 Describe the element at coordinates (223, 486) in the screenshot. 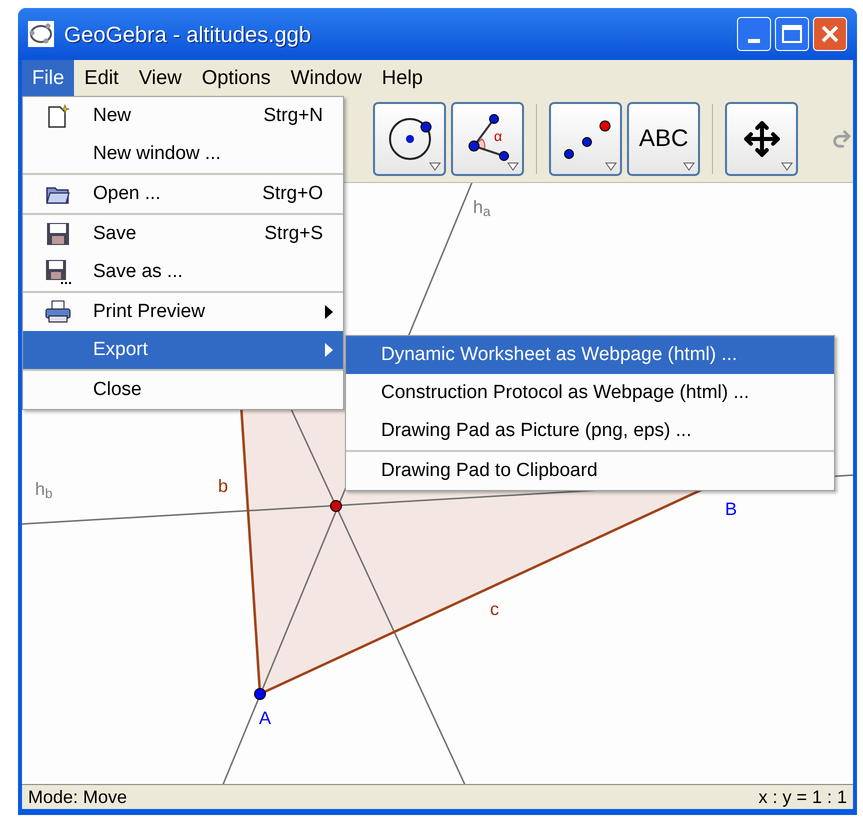

I see `point-label: b` at that location.